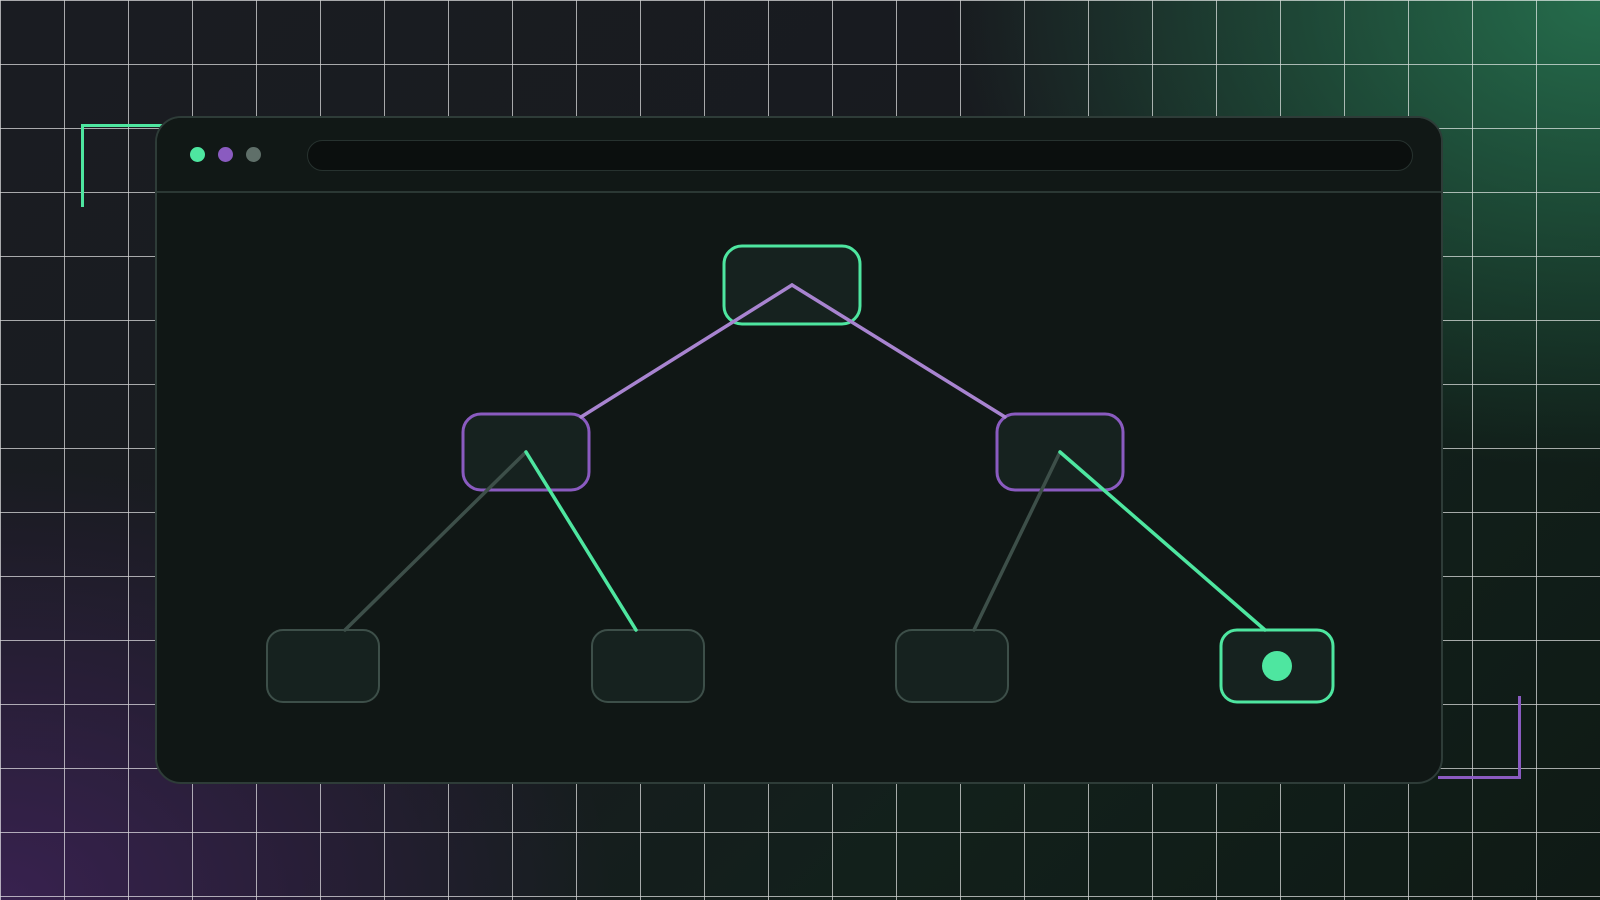 The width and height of the screenshot is (1600, 900). Describe the element at coordinates (898, 351) in the screenshot. I see `tree-edge-root-to-right-child` at that location.